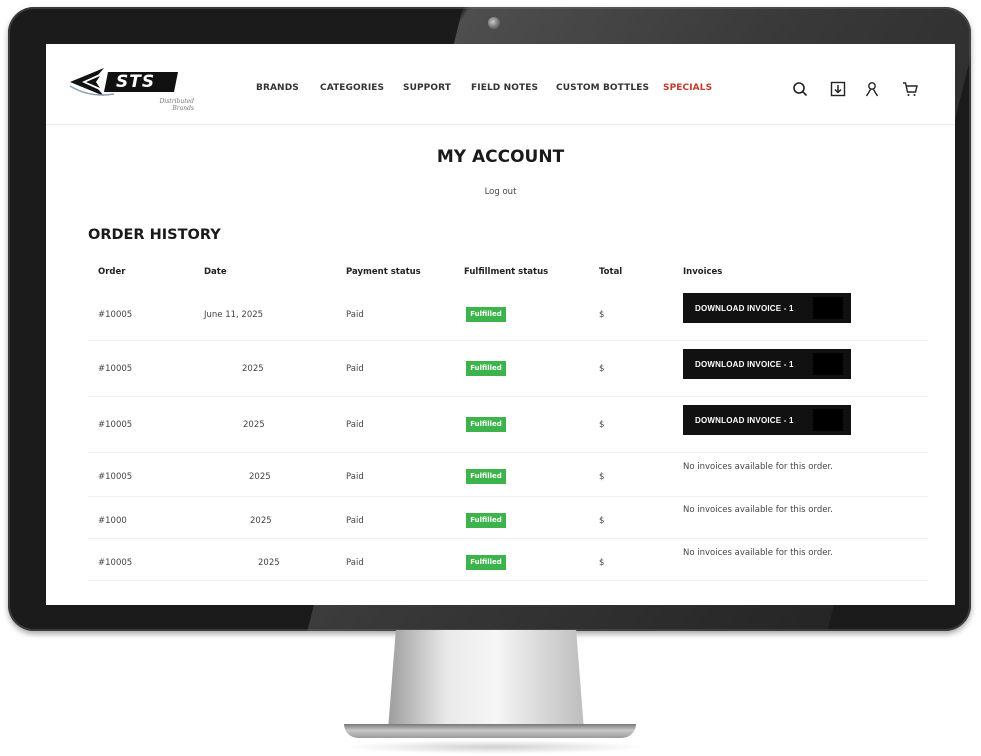  What do you see at coordinates (136, 82) in the screenshot?
I see `brand-name: STS` at bounding box center [136, 82].